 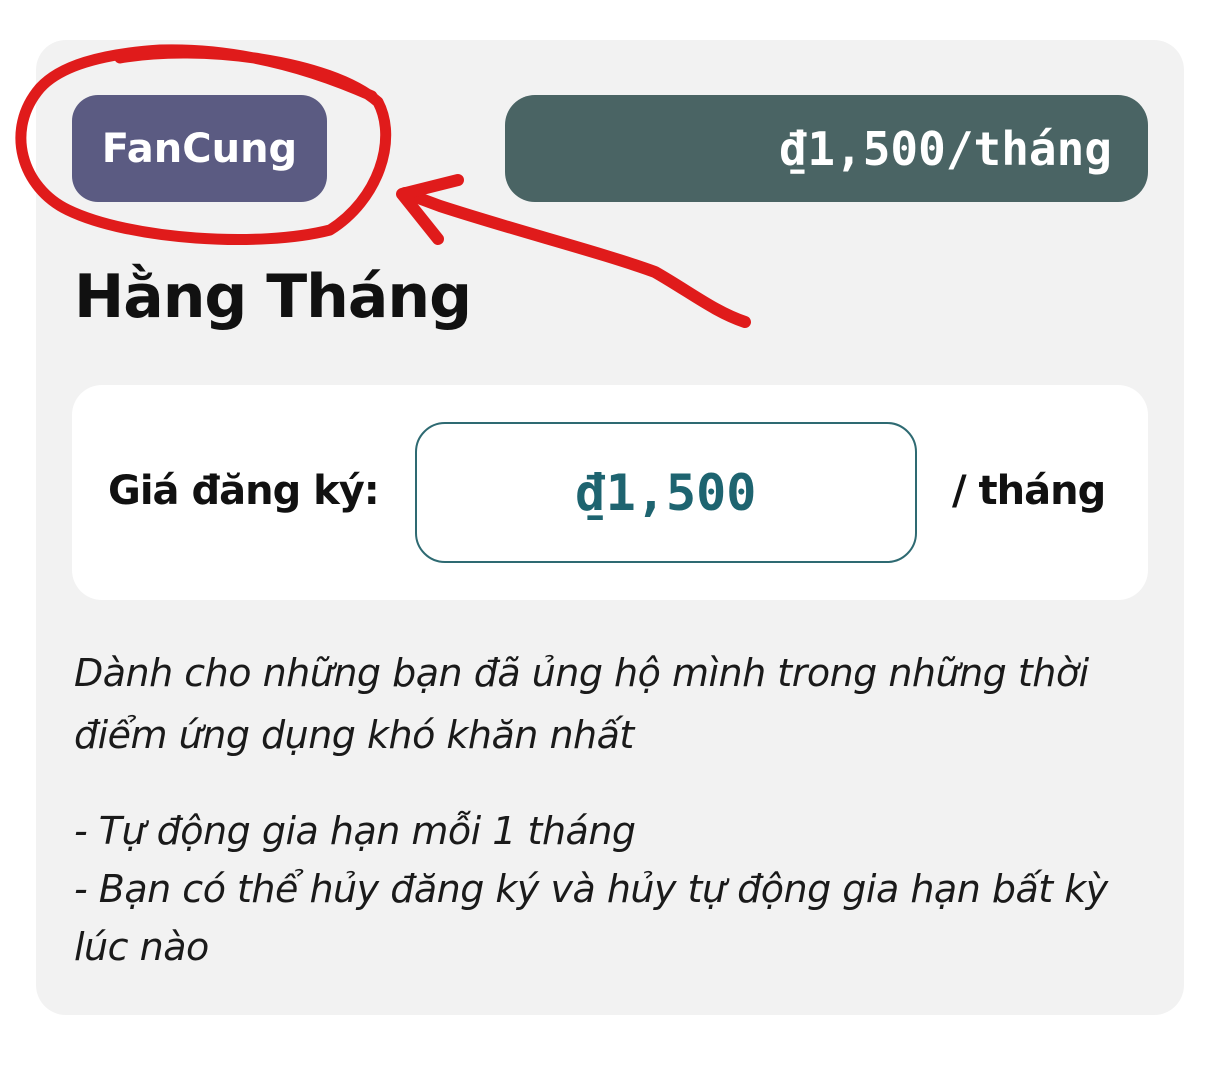 What do you see at coordinates (1029, 491) in the screenshot?
I see `price-unit: / tháng` at bounding box center [1029, 491].